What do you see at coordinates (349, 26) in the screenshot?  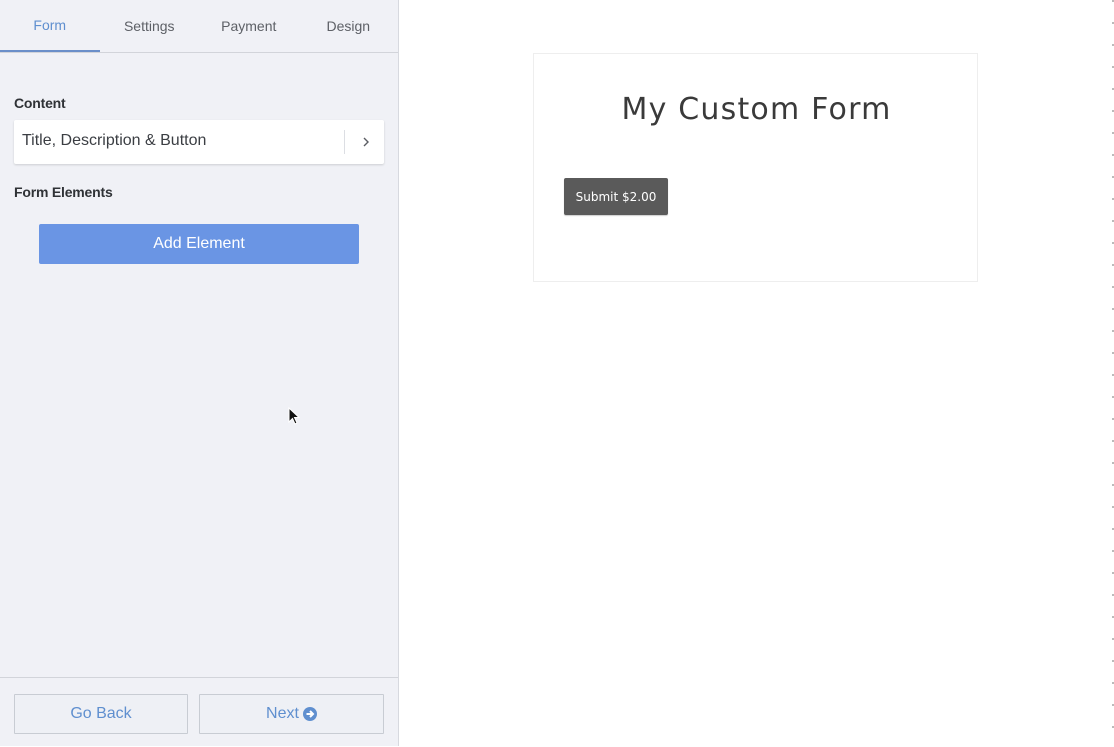 I see `tab-design: Design` at bounding box center [349, 26].